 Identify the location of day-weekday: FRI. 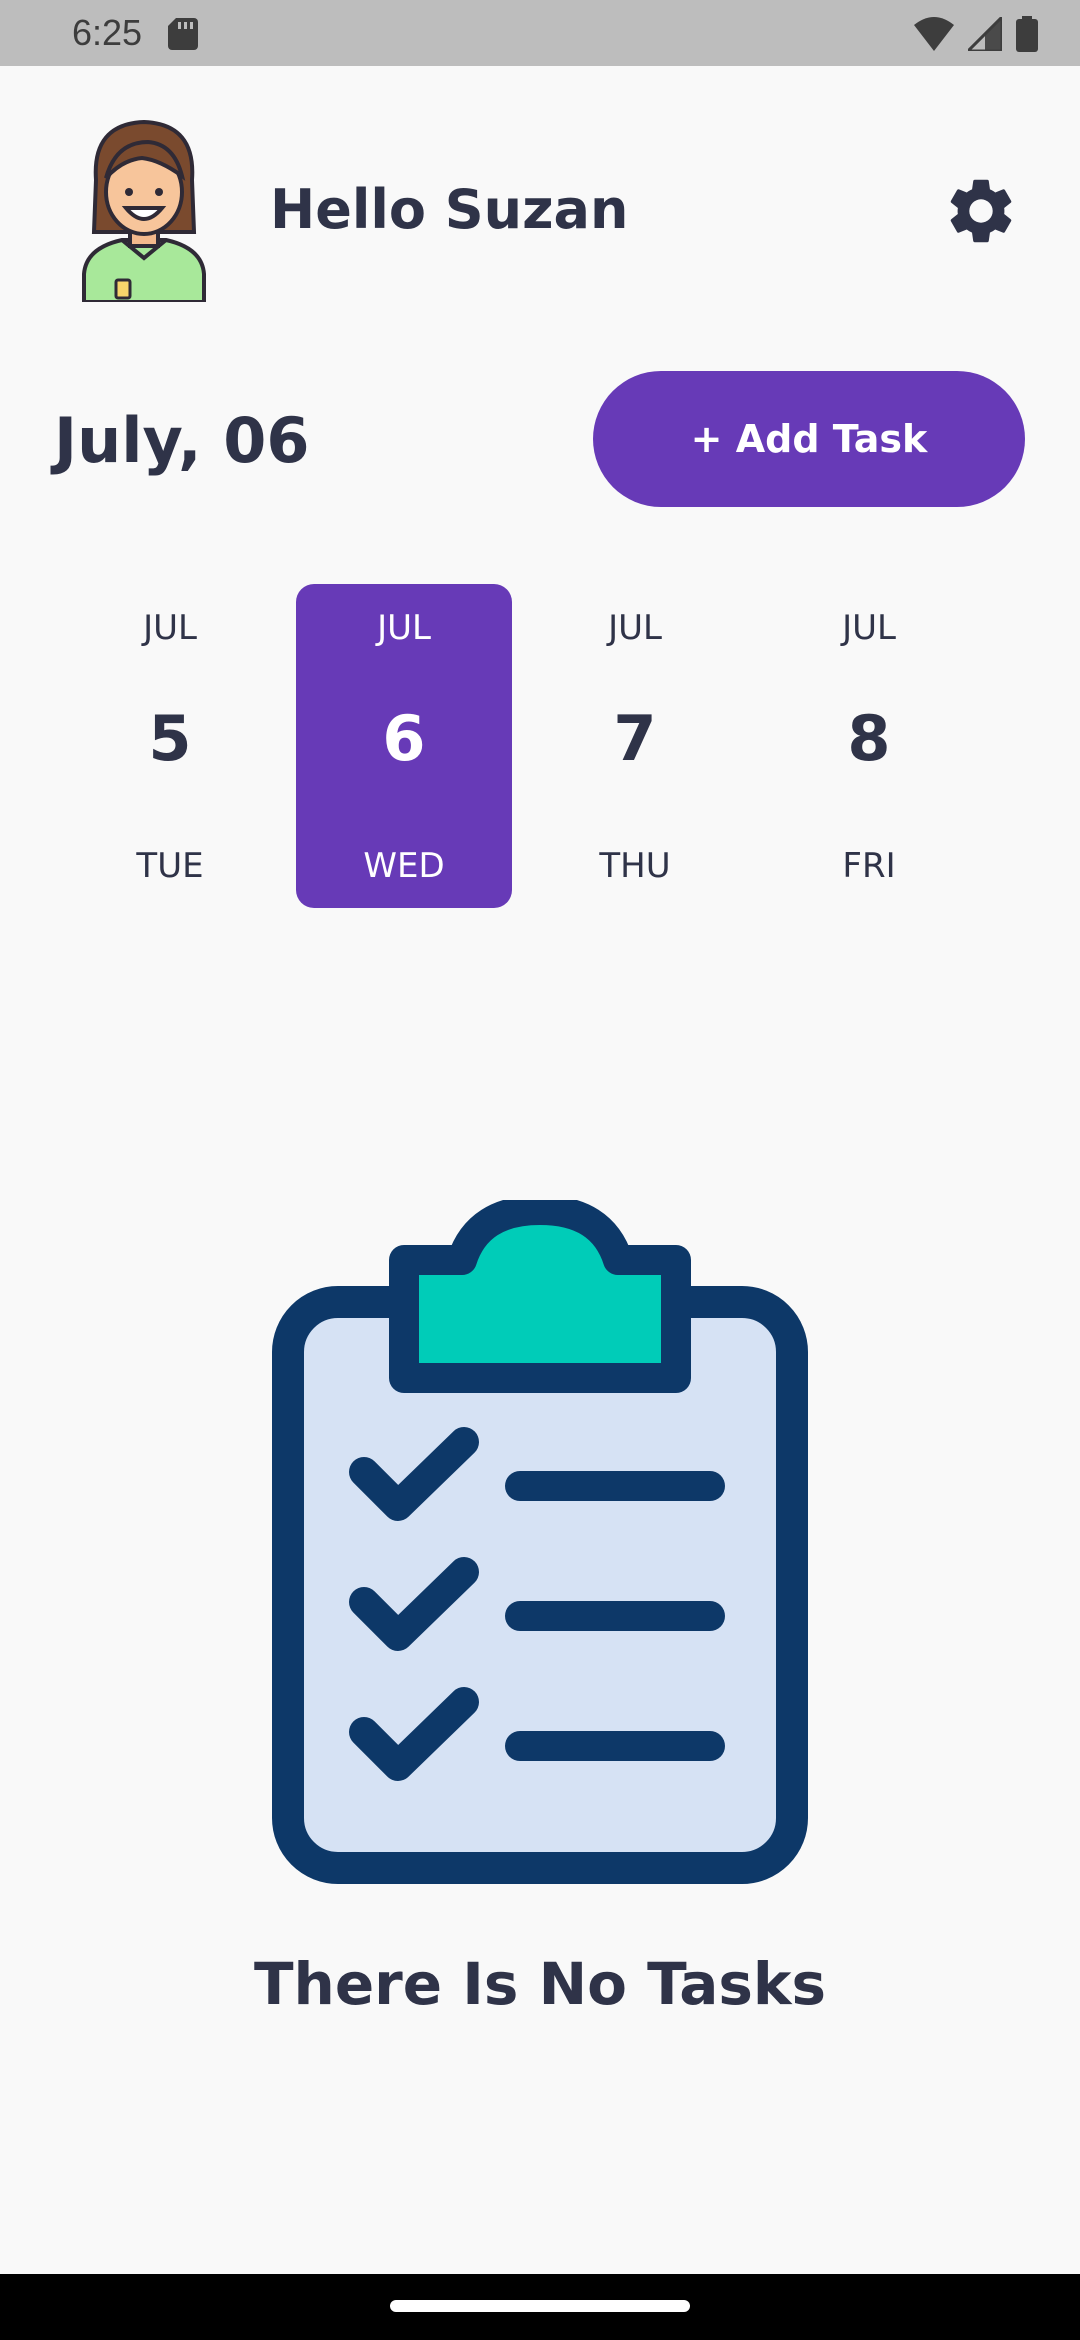
(869, 866).